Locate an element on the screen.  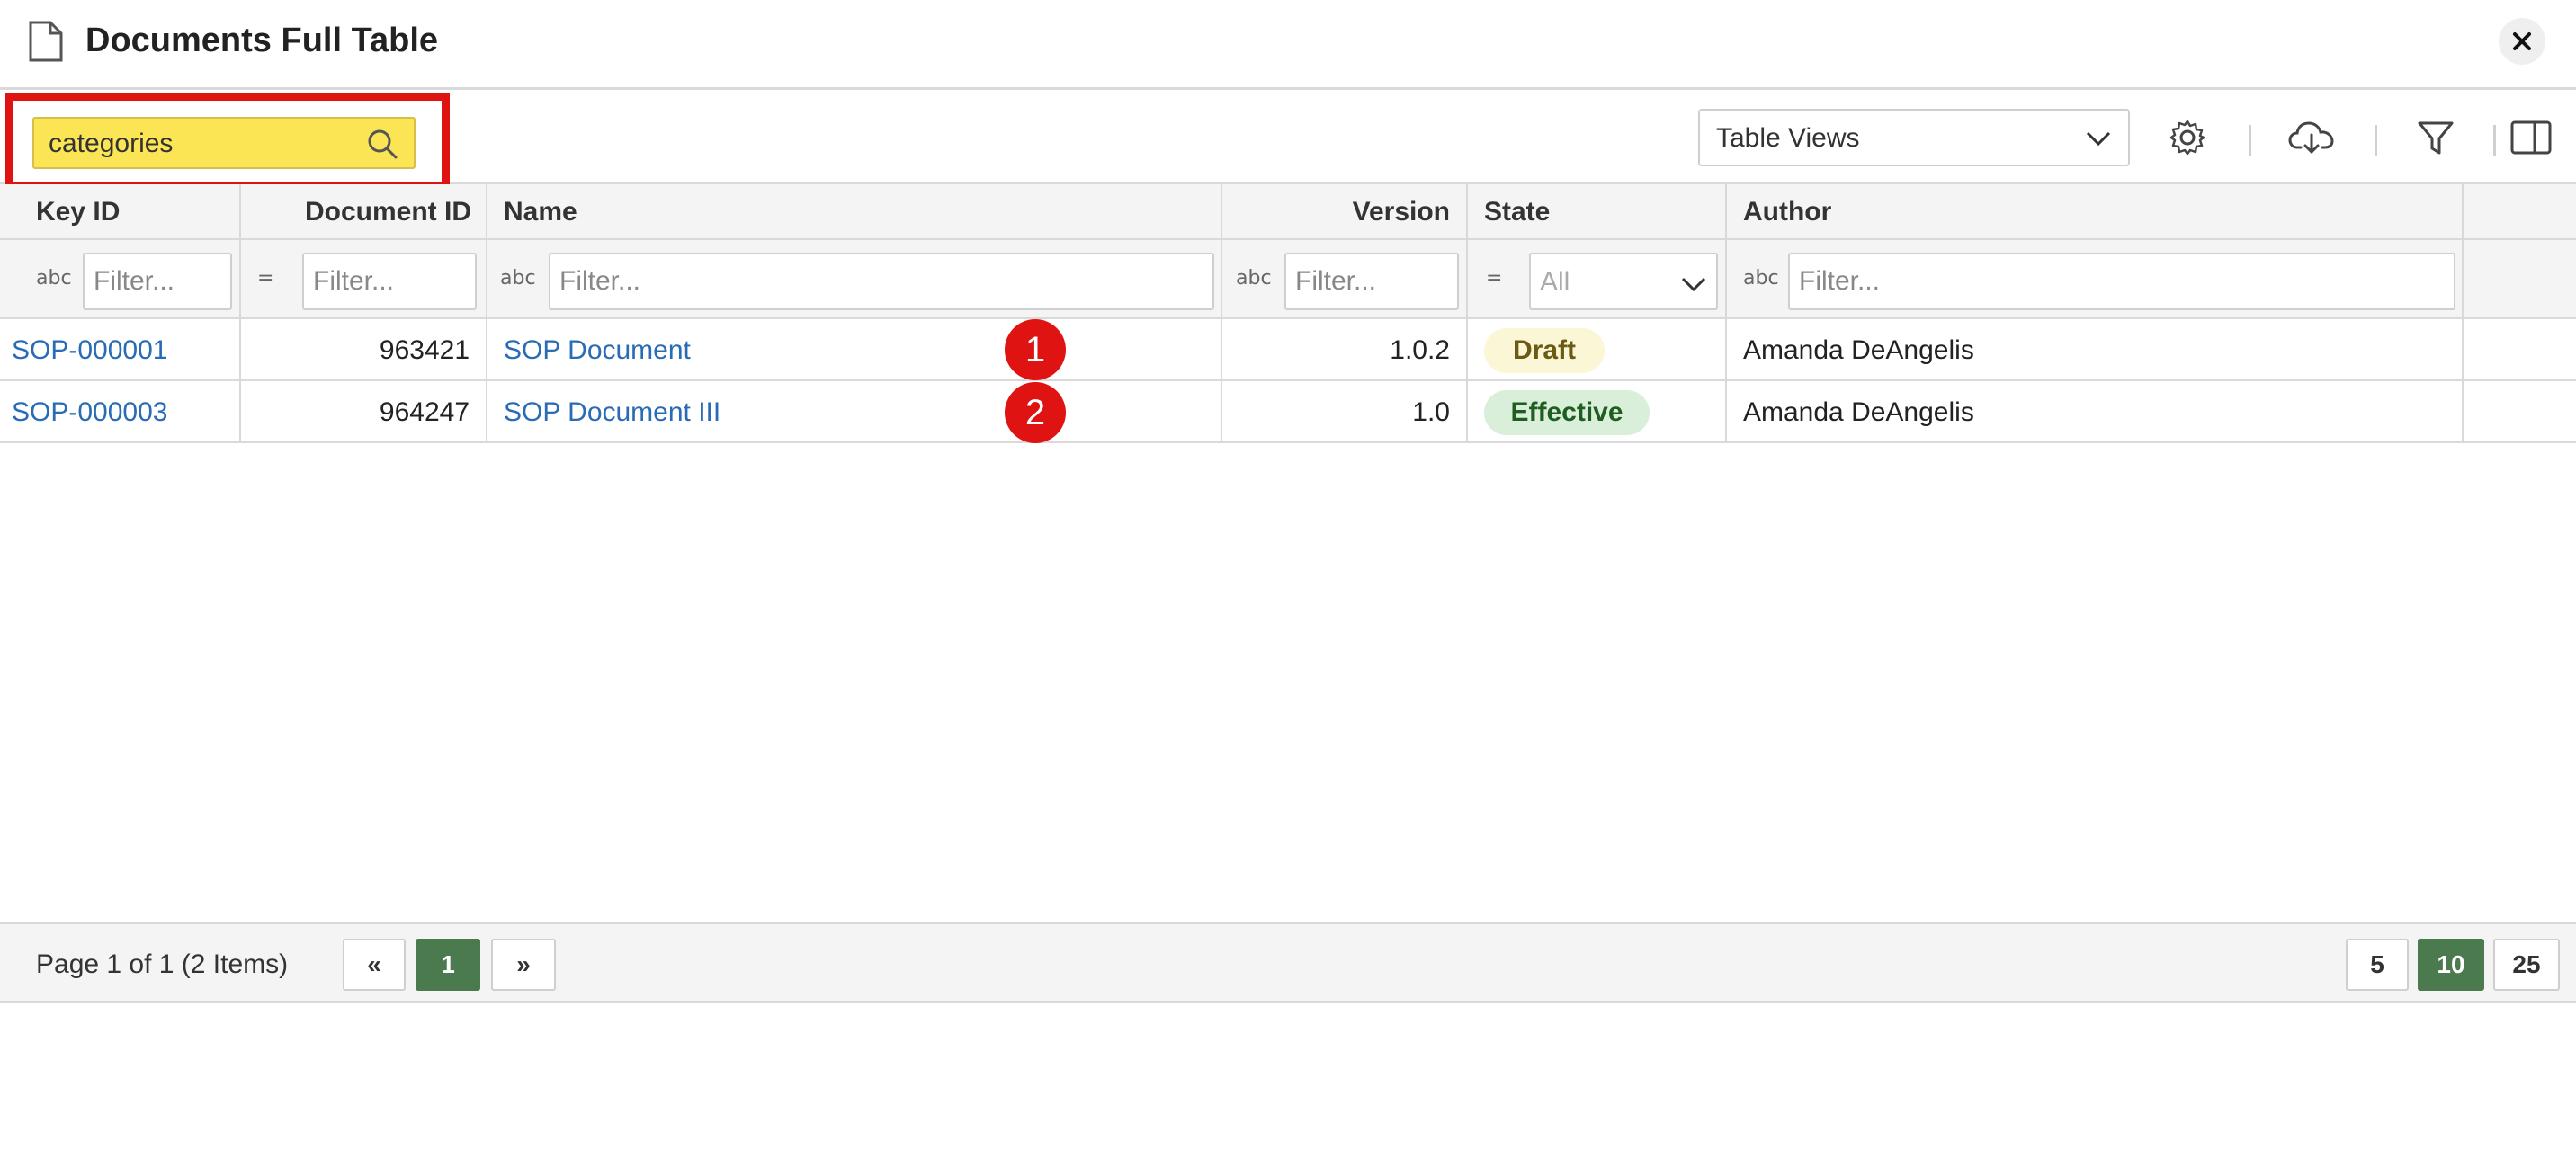
pagination-bar: Page 1 of 1 (2 Items) « 1 » 5 10 25 is located at coordinates (1288, 962).